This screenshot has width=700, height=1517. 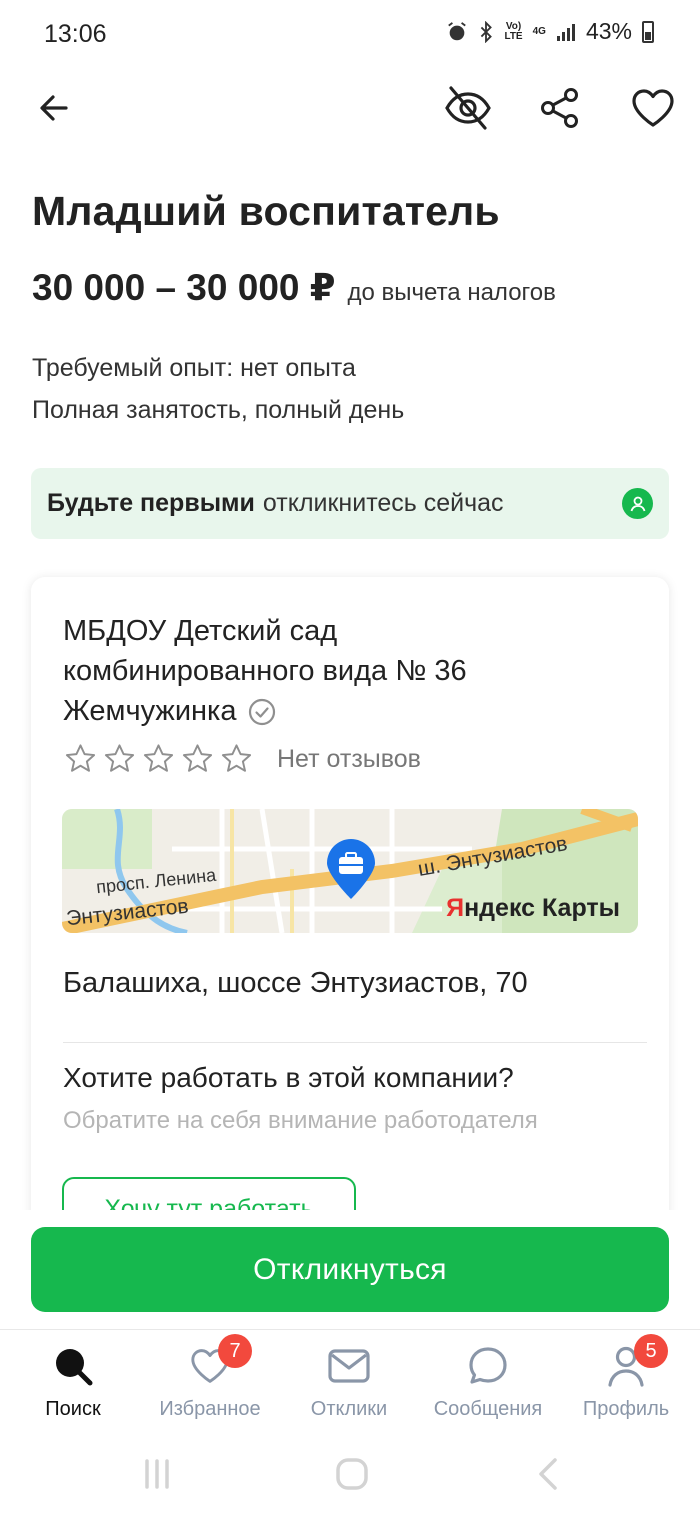 What do you see at coordinates (637, 503) in the screenshot?
I see `user-circle-icon` at bounding box center [637, 503].